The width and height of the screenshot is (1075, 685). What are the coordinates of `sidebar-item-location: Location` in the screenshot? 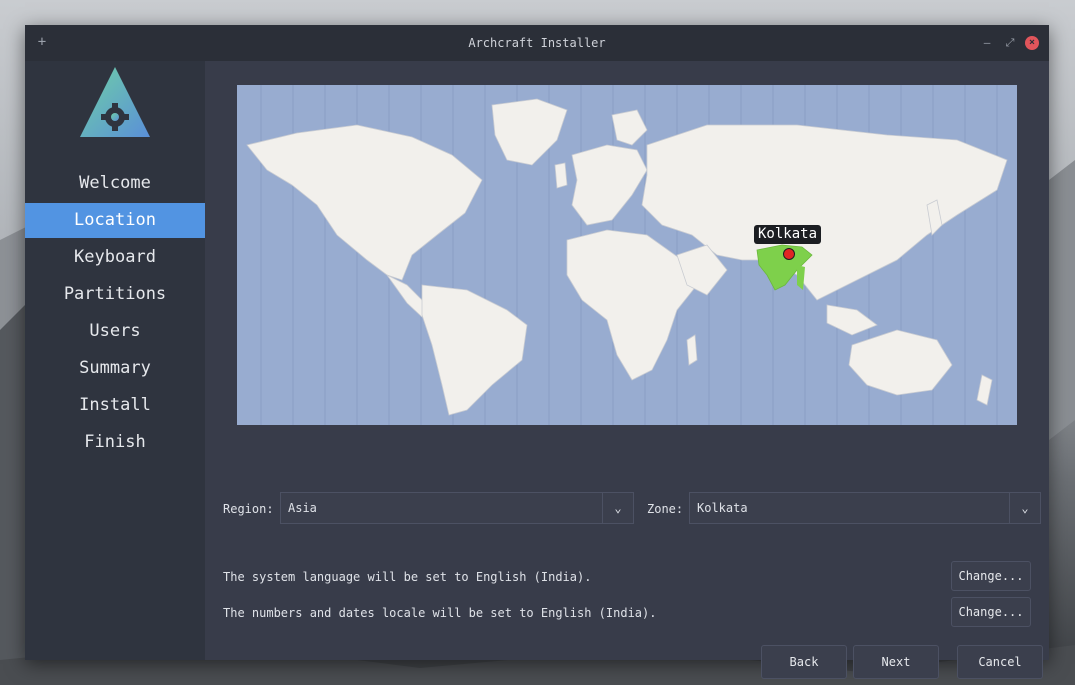 It's located at (115, 220).